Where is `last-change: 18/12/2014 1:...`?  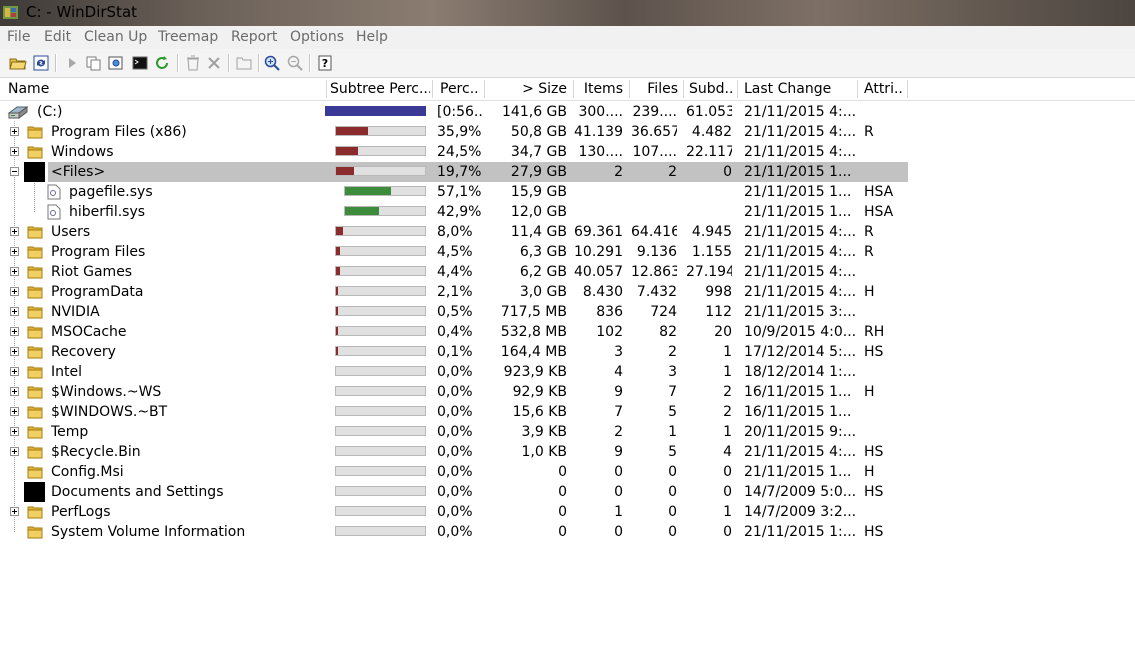
last-change: 18/12/2014 1:... is located at coordinates (800, 372).